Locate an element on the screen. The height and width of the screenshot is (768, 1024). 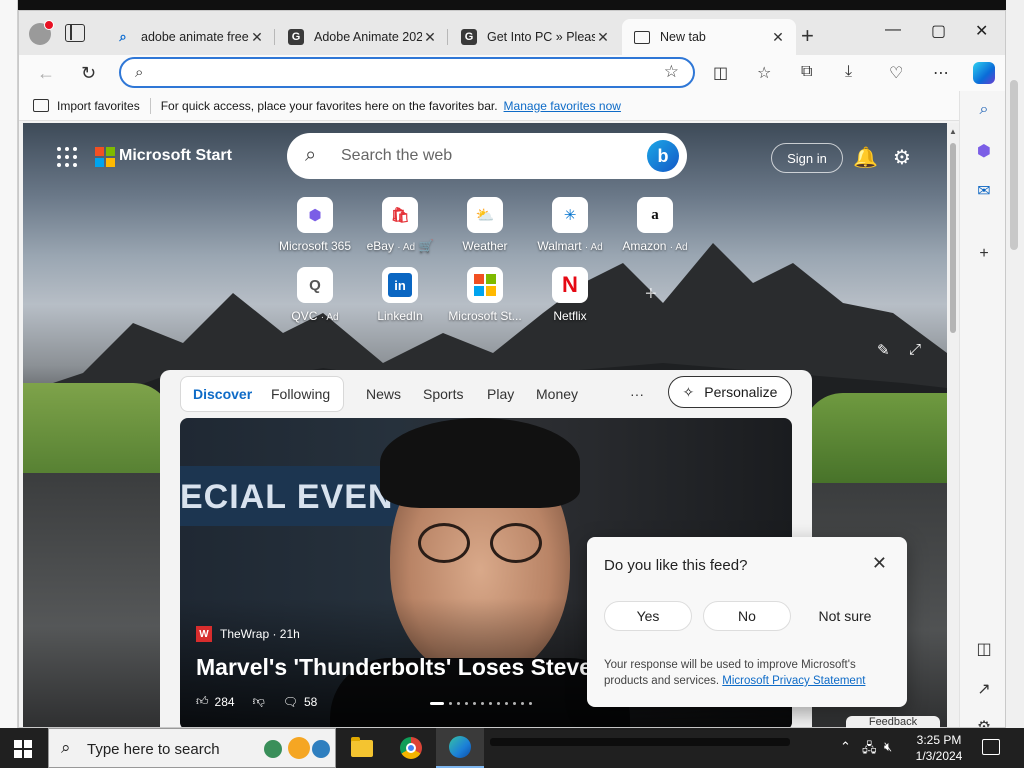
taskbar-chrome is located at coordinates (411, 748).